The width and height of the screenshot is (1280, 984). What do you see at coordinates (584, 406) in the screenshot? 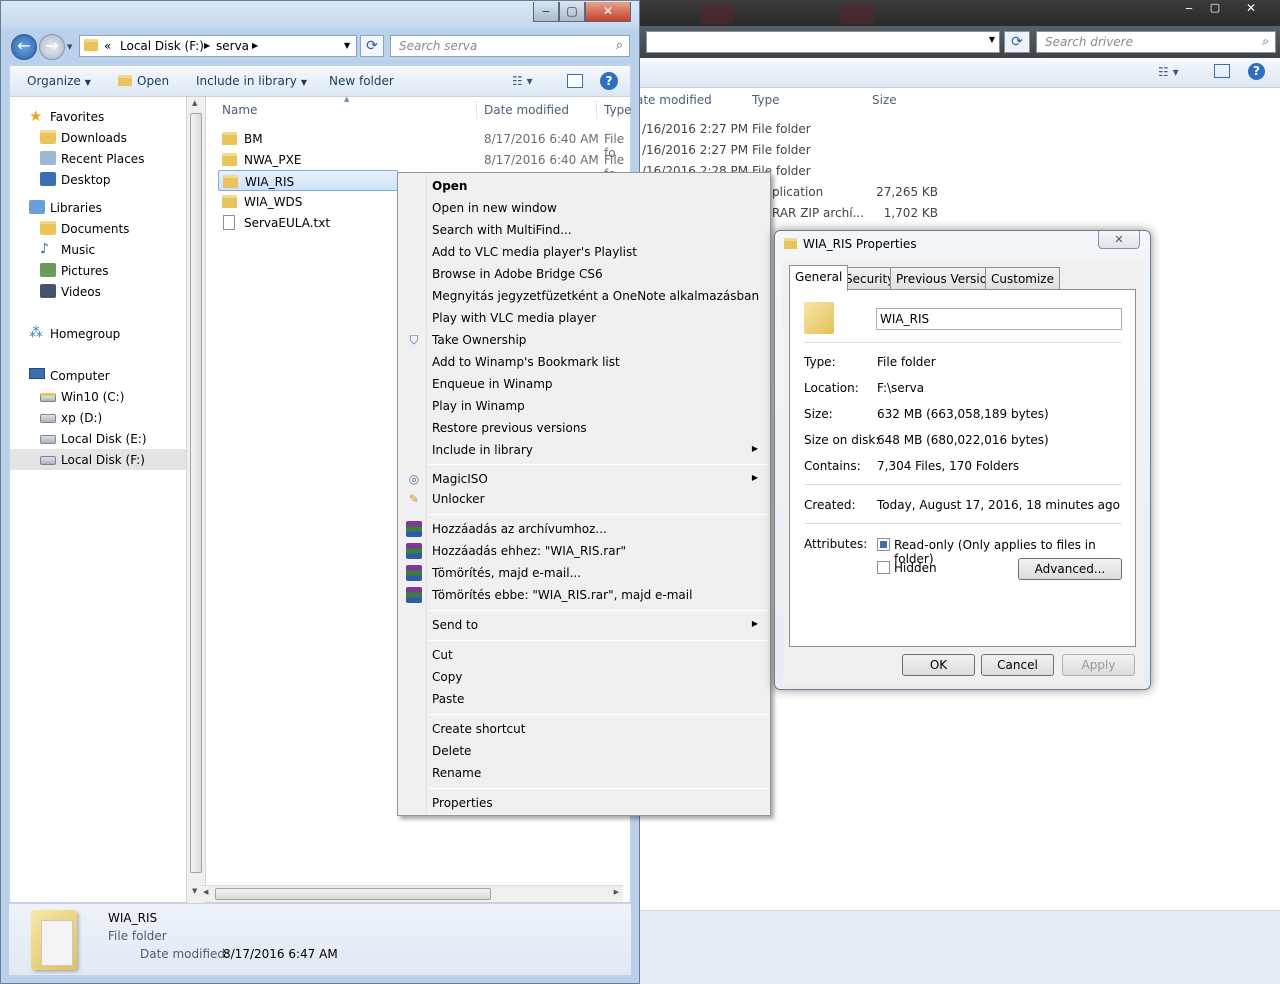
I see `menu-item-winamp-play: Play in Winamp` at bounding box center [584, 406].